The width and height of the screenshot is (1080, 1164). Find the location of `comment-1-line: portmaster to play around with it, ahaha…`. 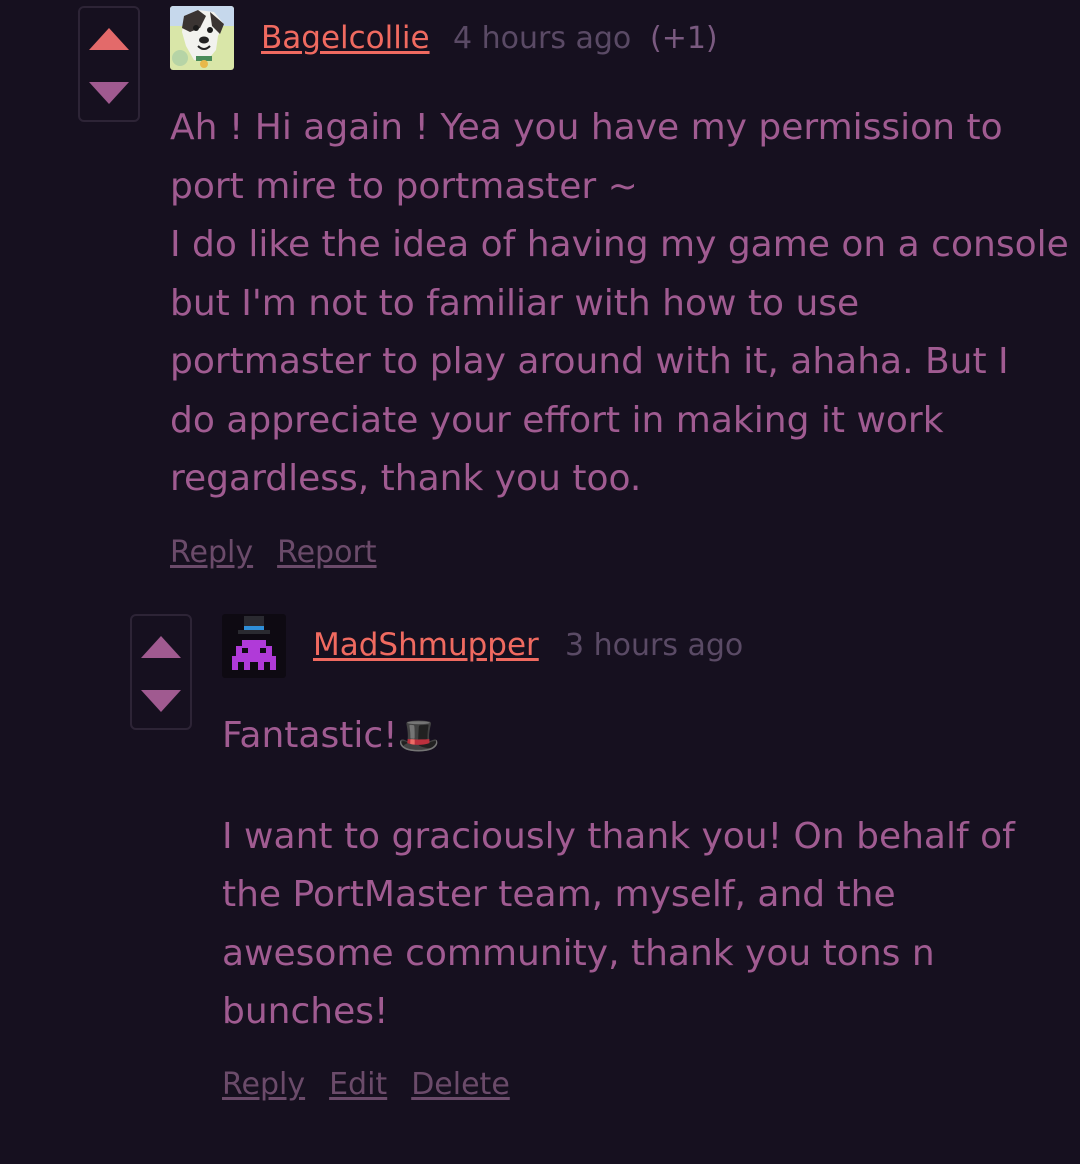

comment-1-line: portmaster to play around with it, ahaha… is located at coordinates (589, 361).